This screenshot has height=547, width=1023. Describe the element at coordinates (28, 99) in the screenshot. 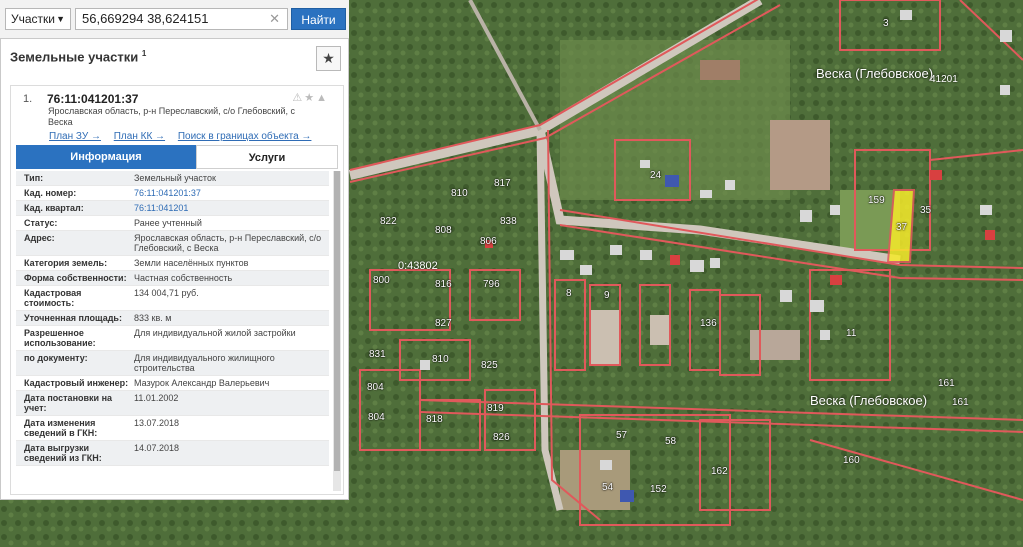

I see `item-index: 1.` at that location.